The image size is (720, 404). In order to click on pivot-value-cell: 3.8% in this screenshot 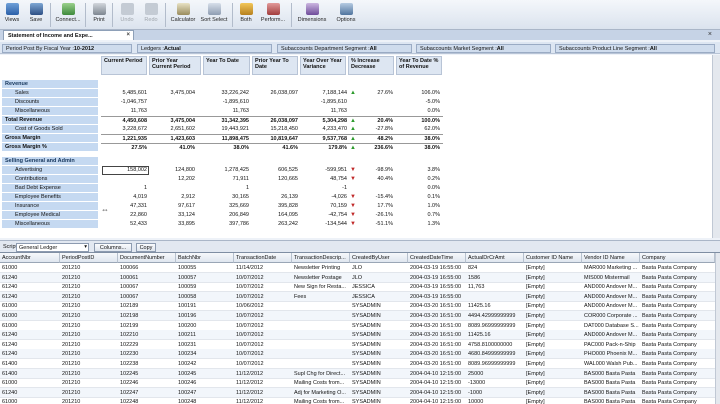, I will do `click(433, 170)`.